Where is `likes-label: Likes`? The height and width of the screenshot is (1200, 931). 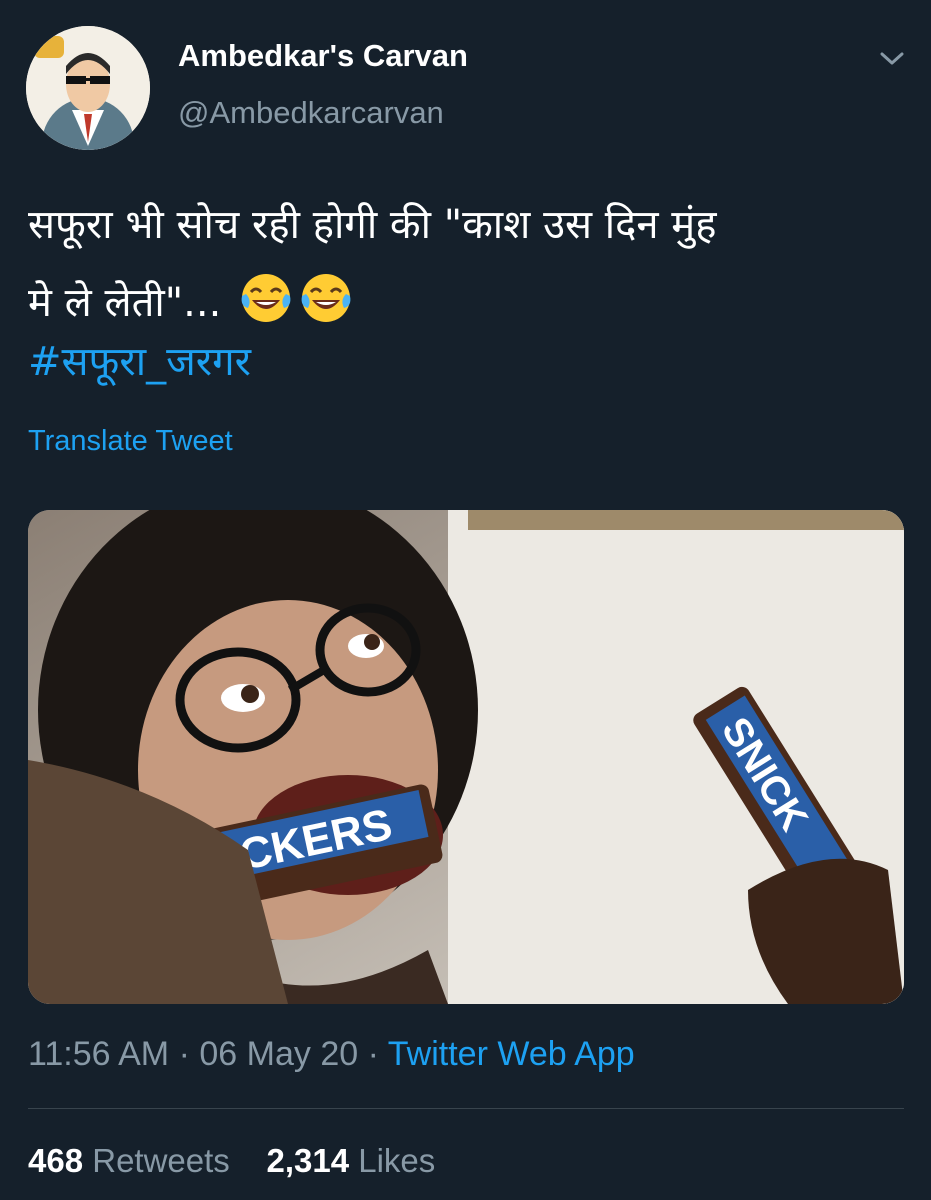 likes-label: Likes is located at coordinates (397, 1160).